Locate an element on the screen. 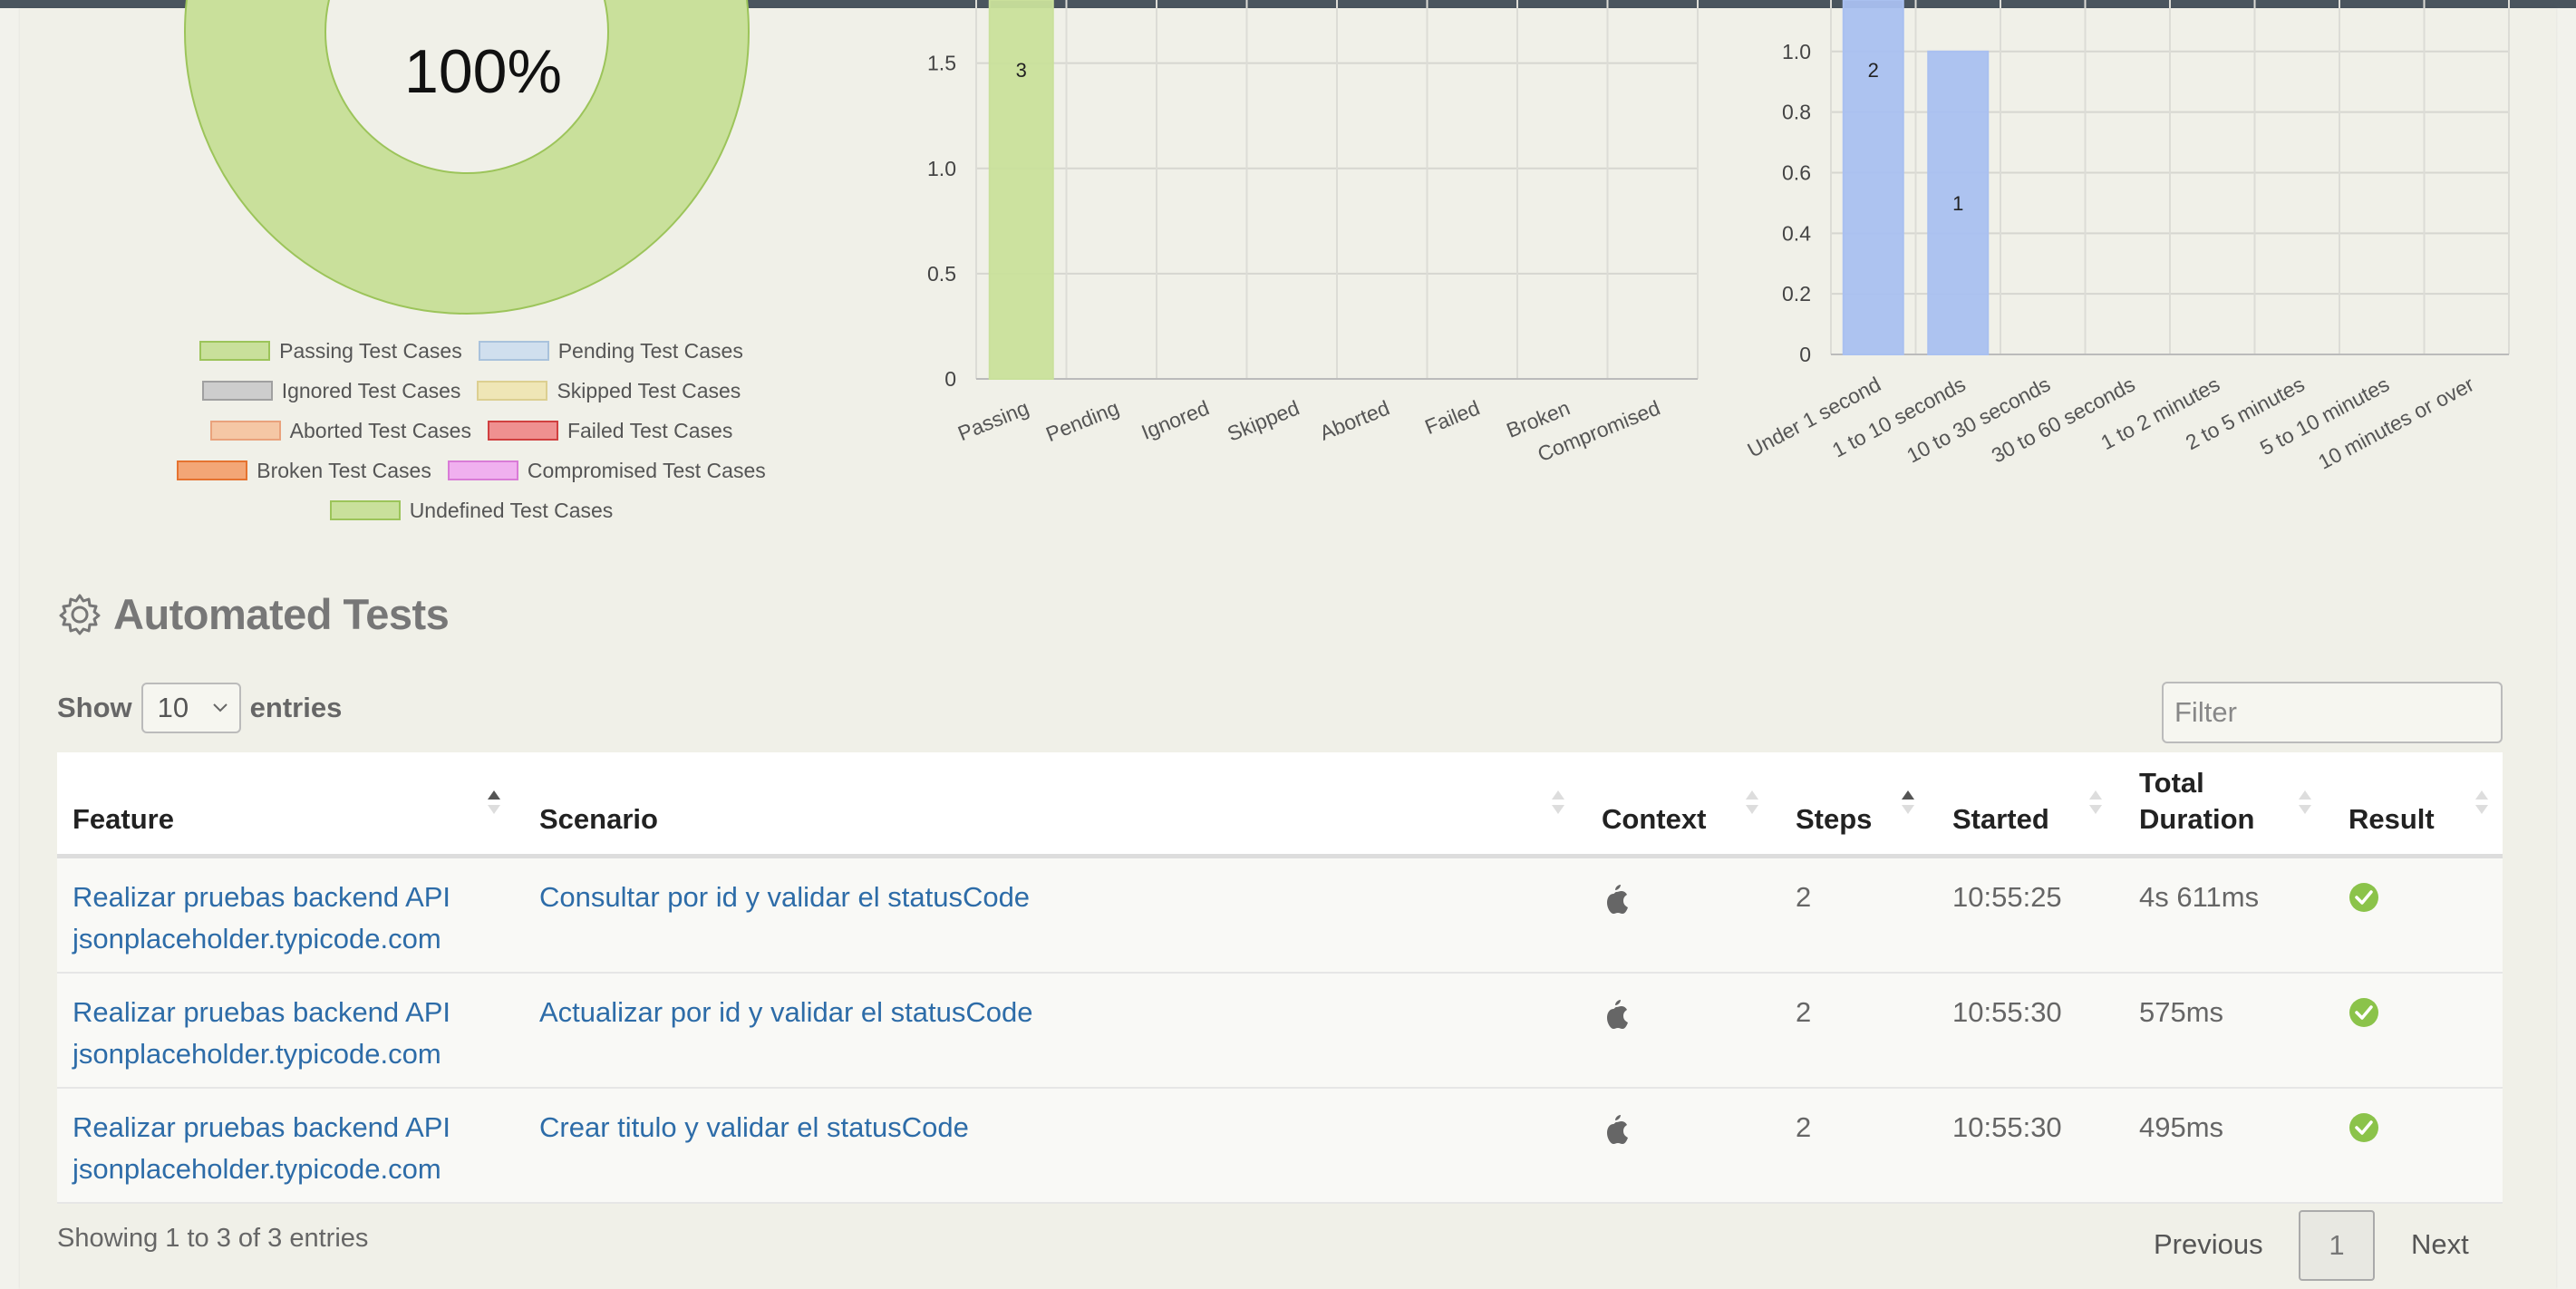  legend-label: Failed Test Cases is located at coordinates (650, 430).